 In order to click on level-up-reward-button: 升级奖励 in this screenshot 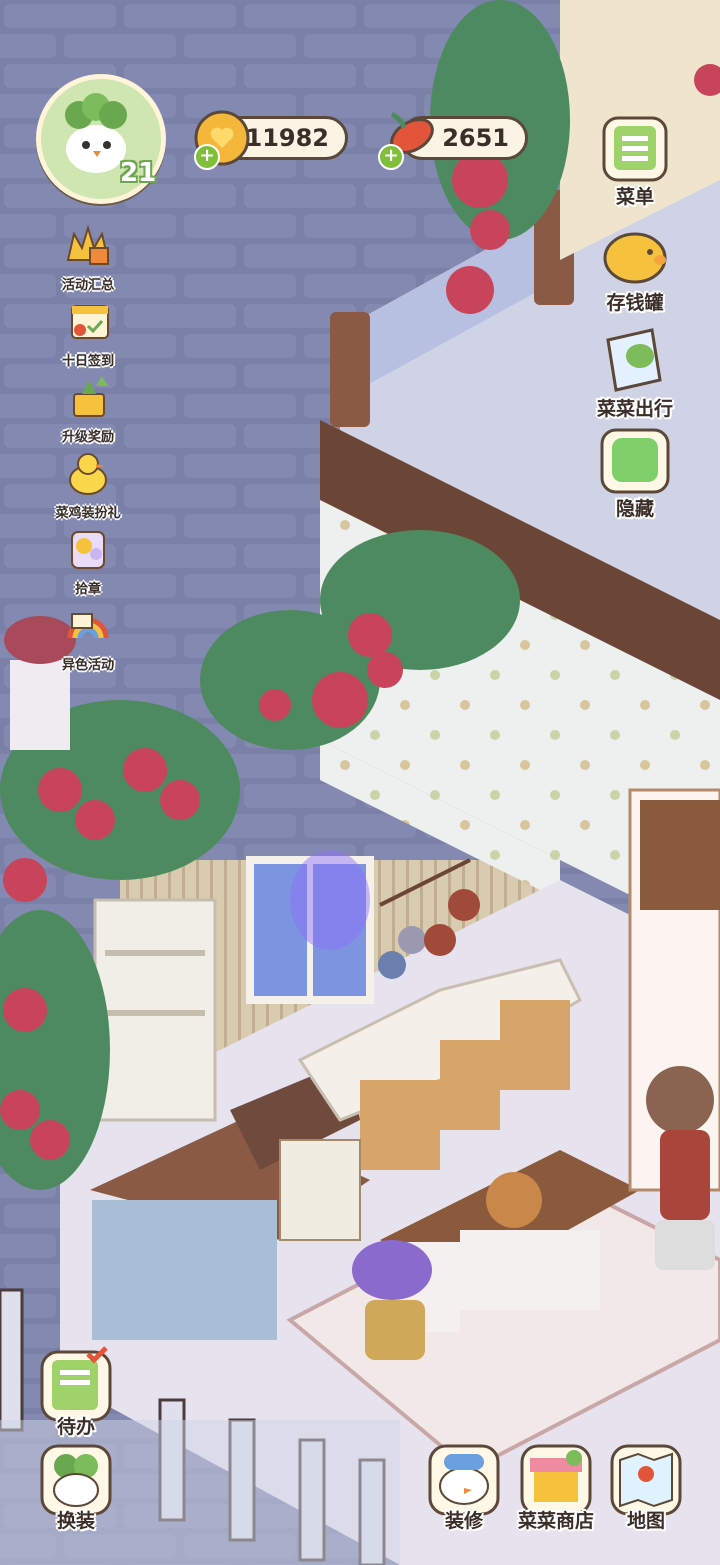, I will do `click(88, 408)`.